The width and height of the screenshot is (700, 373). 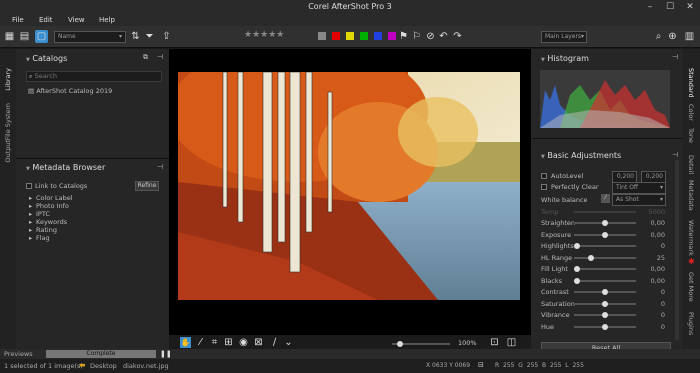 I want to click on tab-watermark: Watermark, so click(x=691, y=238).